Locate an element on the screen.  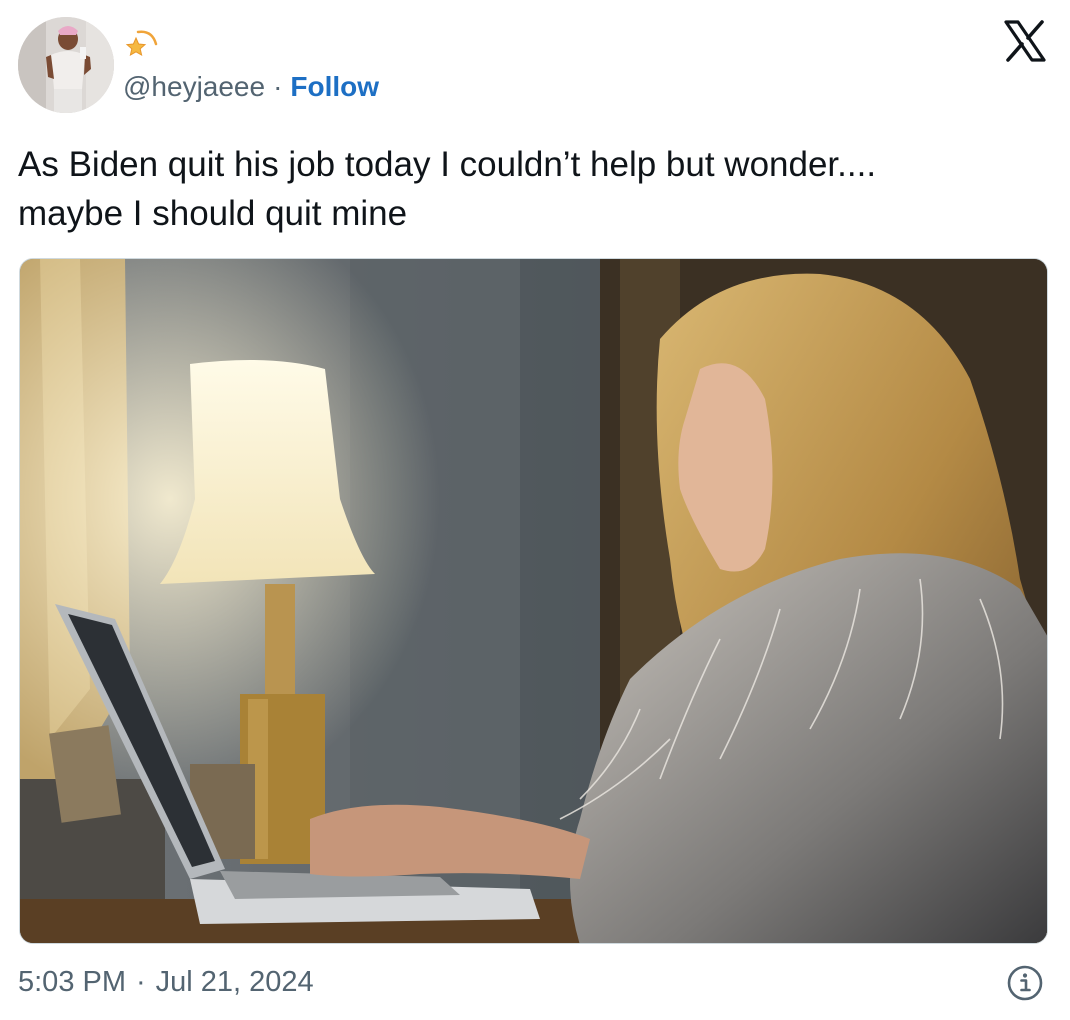
tweet-date: Jul 21, 2024 is located at coordinates (234, 982).